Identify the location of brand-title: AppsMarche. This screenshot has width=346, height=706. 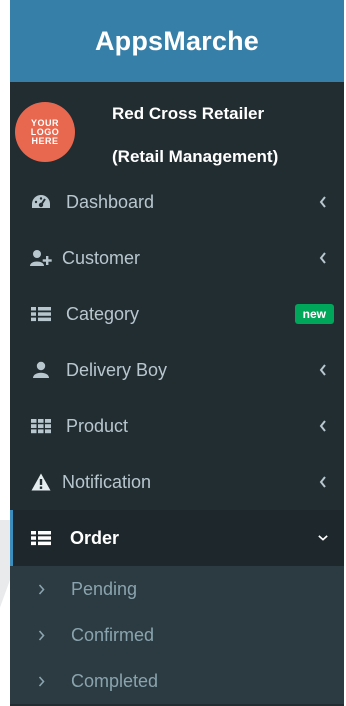
(177, 40).